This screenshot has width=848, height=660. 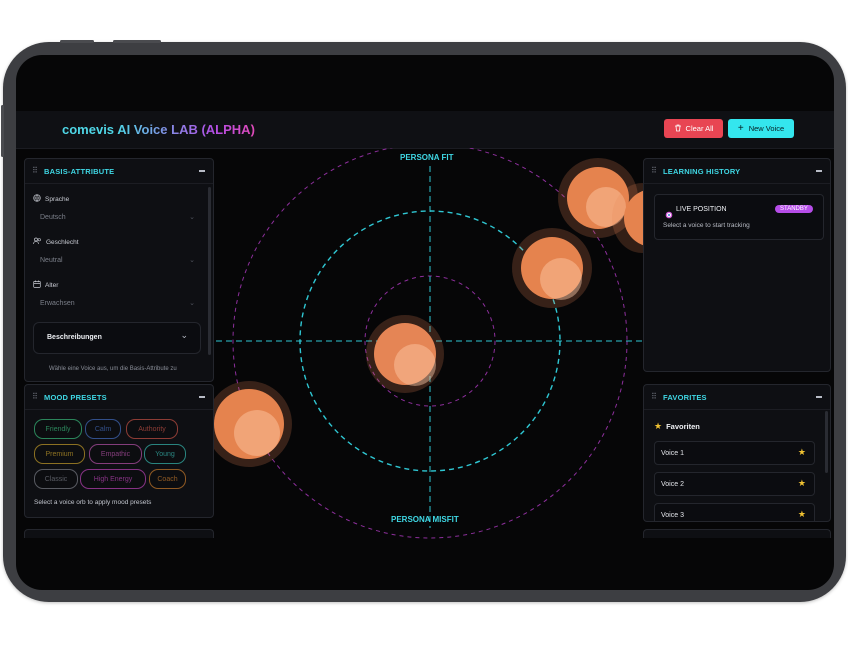 I want to click on new-voice-button: + New Voice, so click(x=761, y=128).